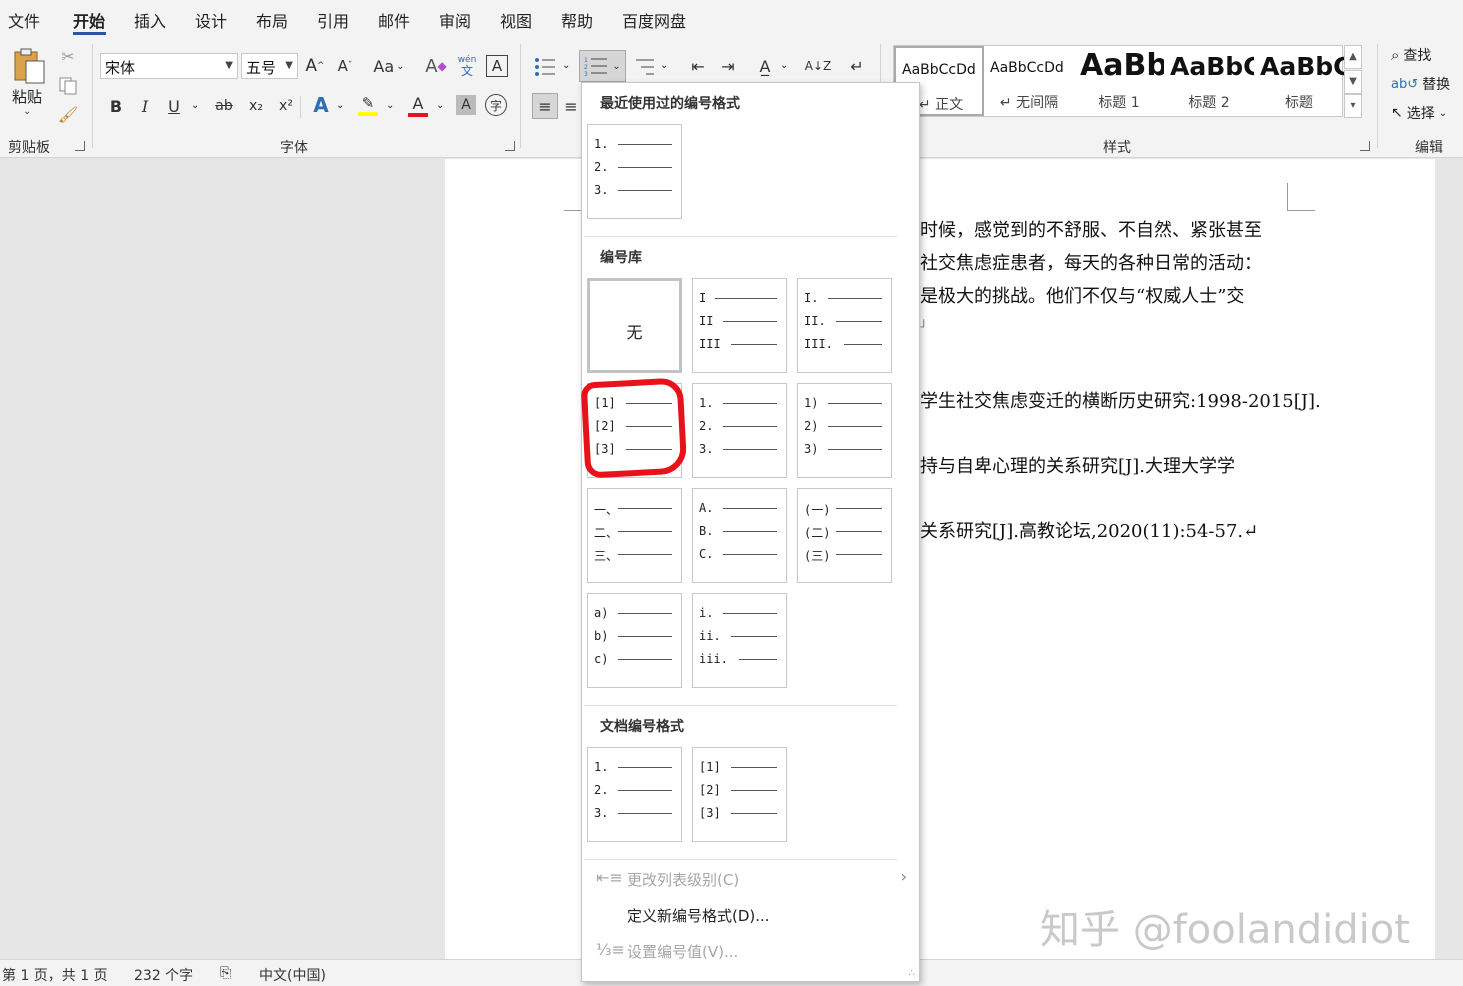 The width and height of the screenshot is (1463, 986). What do you see at coordinates (68, 86) in the screenshot?
I see `copy-icon` at bounding box center [68, 86].